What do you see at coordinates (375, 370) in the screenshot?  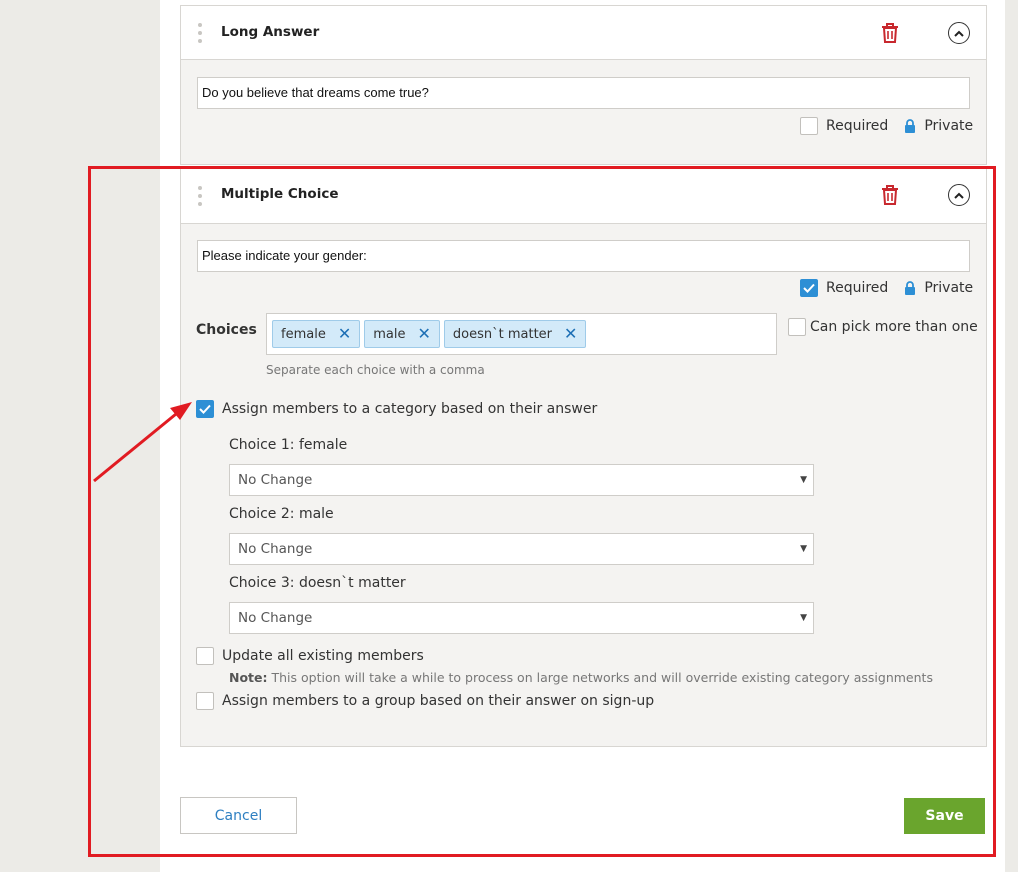 I see `choices-hint: Separate each choice with a comma` at bounding box center [375, 370].